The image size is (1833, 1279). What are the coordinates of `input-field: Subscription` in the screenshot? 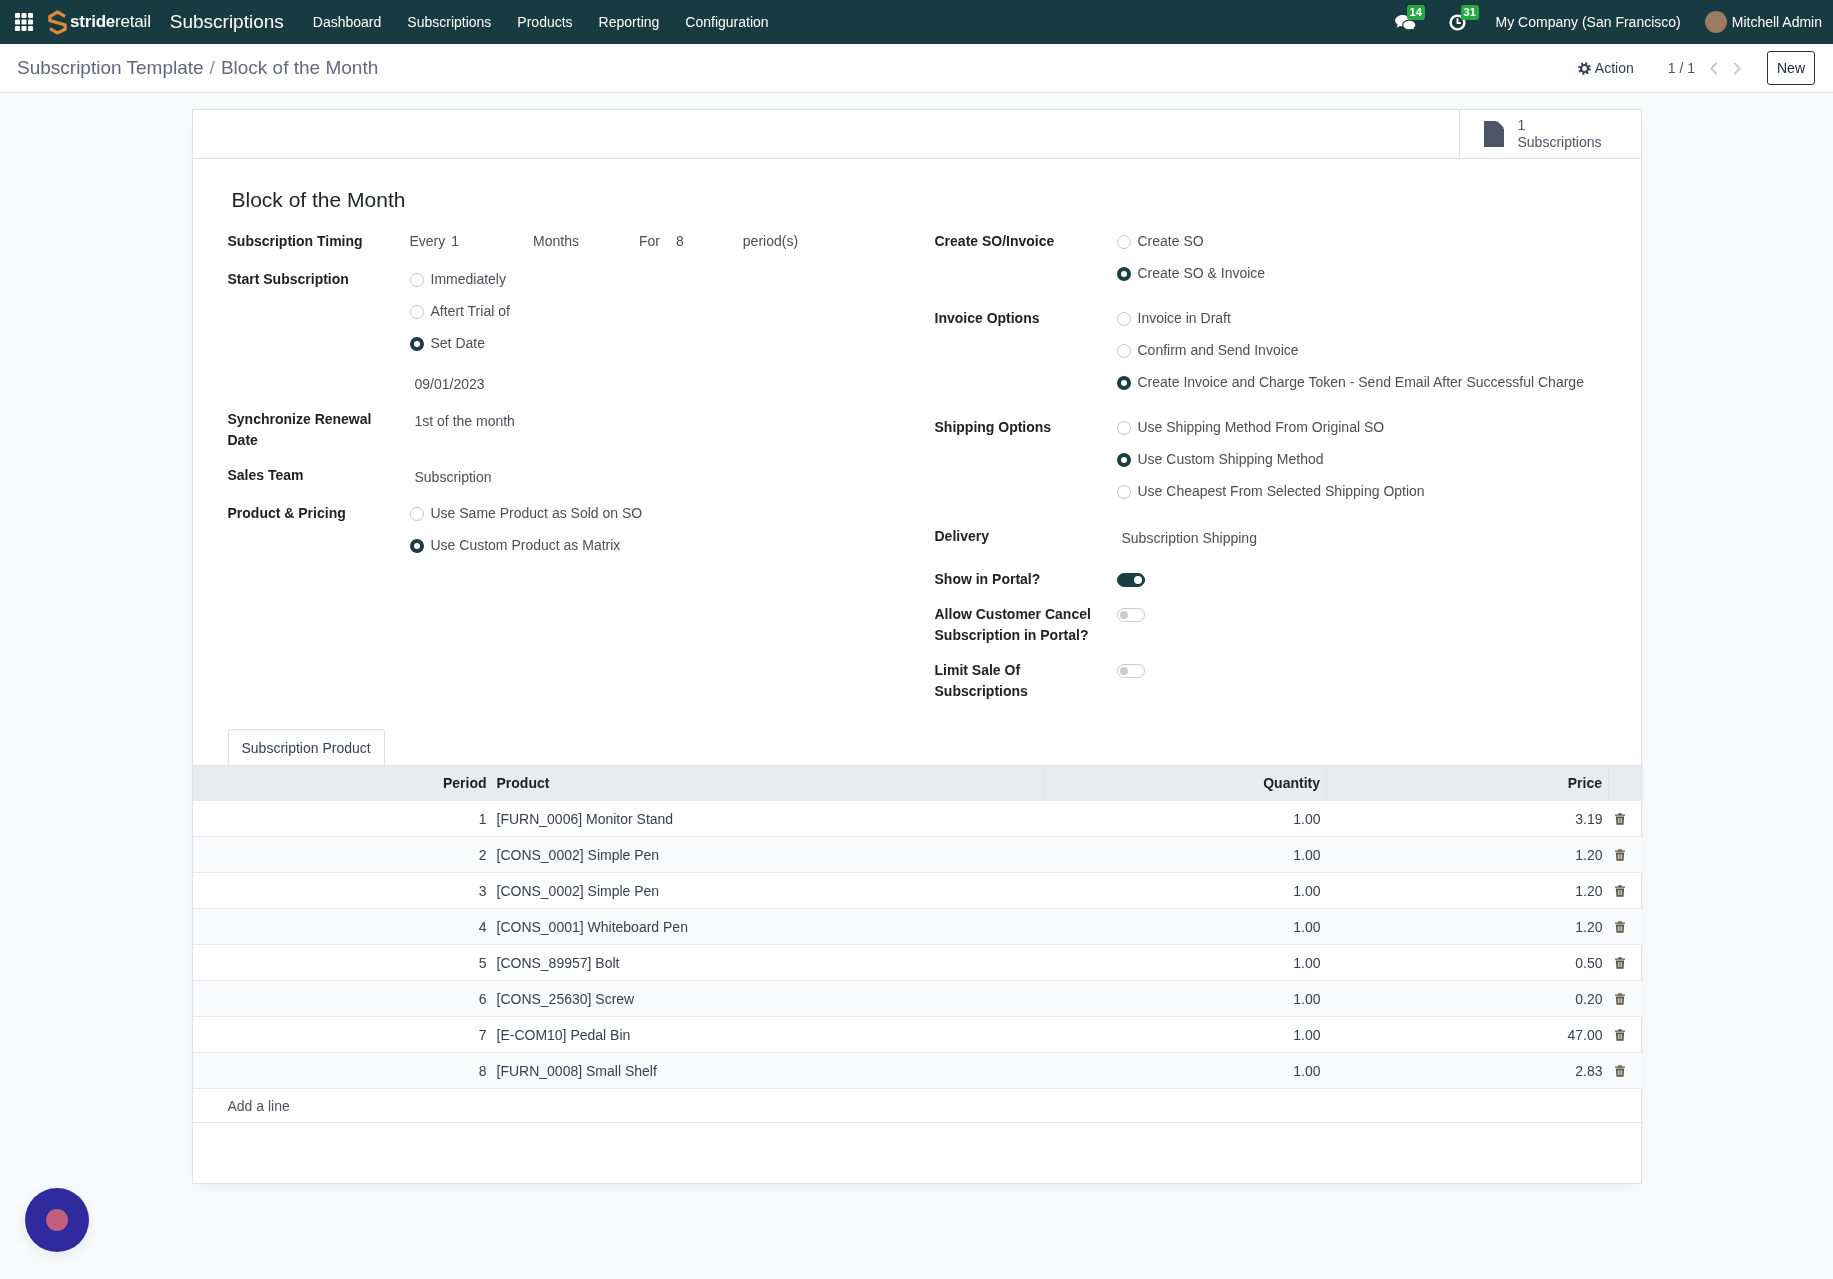 It's located at (450, 477).